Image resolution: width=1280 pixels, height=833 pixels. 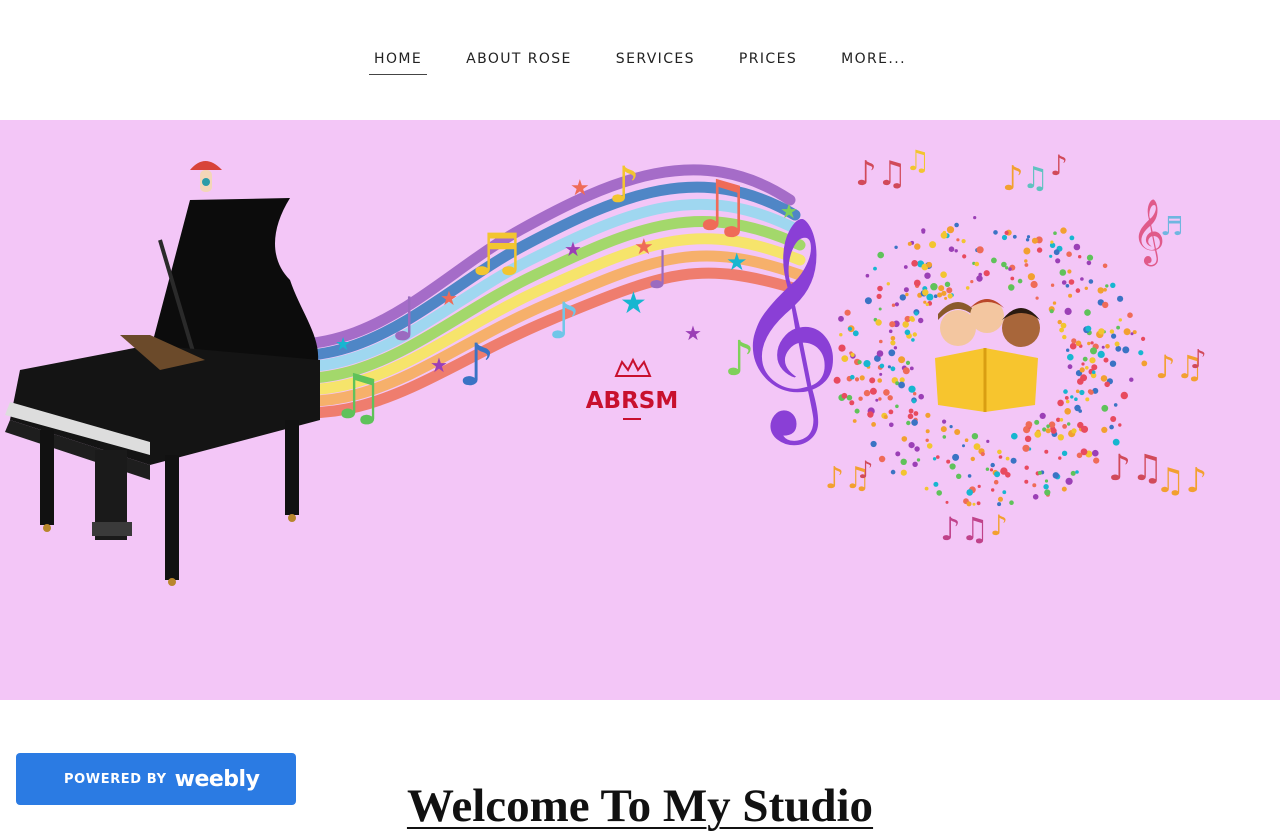 I want to click on nav-home: HOME, so click(x=398, y=61).